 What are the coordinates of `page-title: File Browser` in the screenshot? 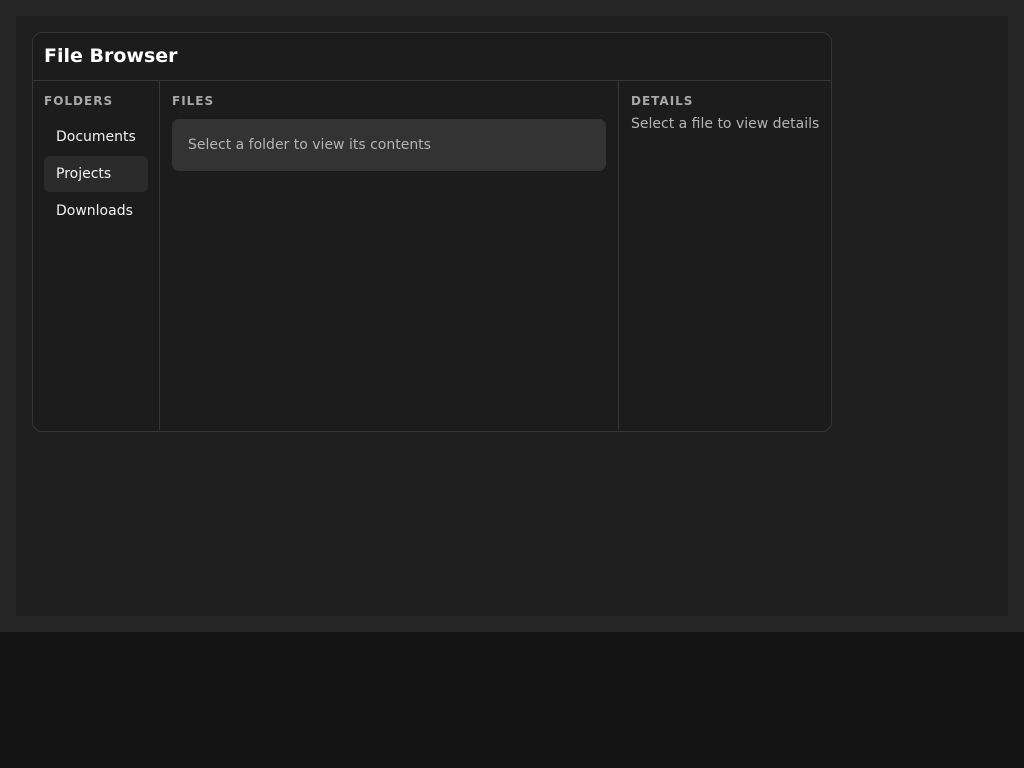 It's located at (111, 56).